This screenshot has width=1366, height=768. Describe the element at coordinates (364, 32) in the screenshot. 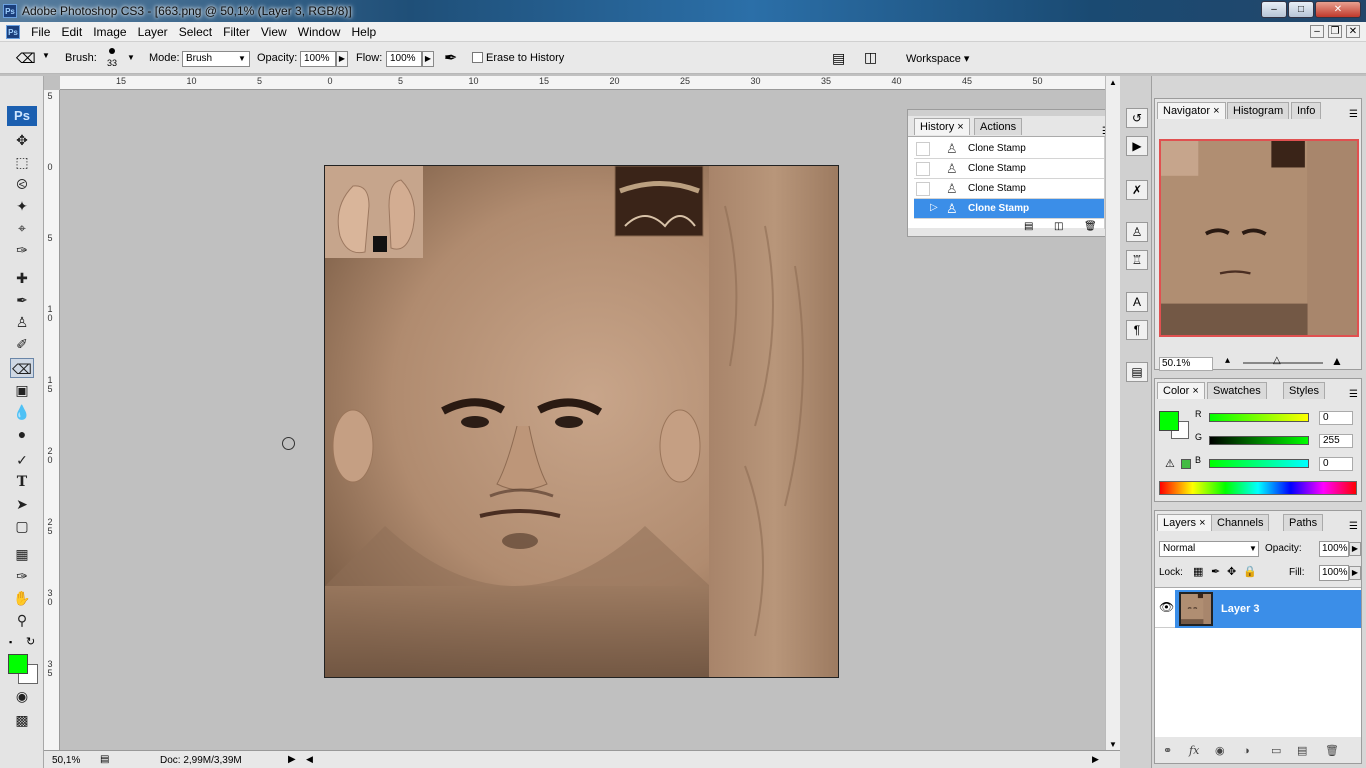

I see `menu-help: Help` at that location.